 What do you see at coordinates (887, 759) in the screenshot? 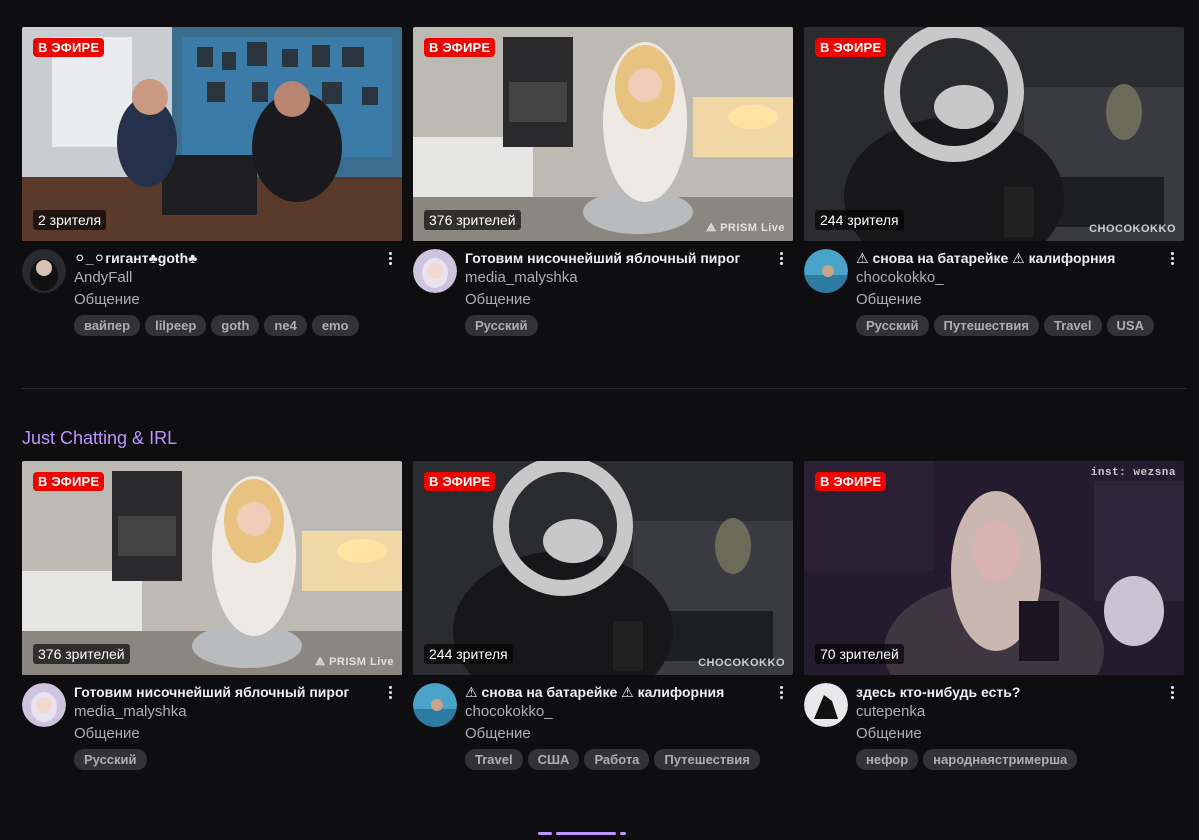
I see `tag: нефор` at bounding box center [887, 759].